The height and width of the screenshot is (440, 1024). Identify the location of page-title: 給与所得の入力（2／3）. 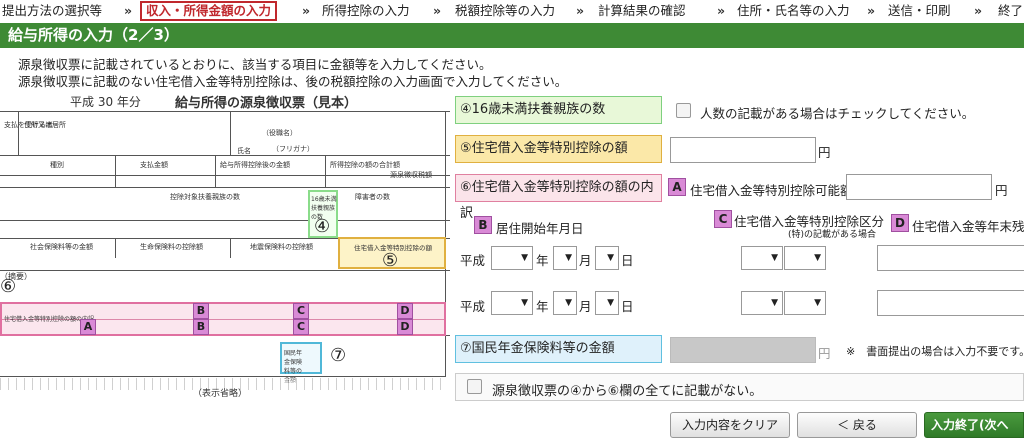
(512, 35).